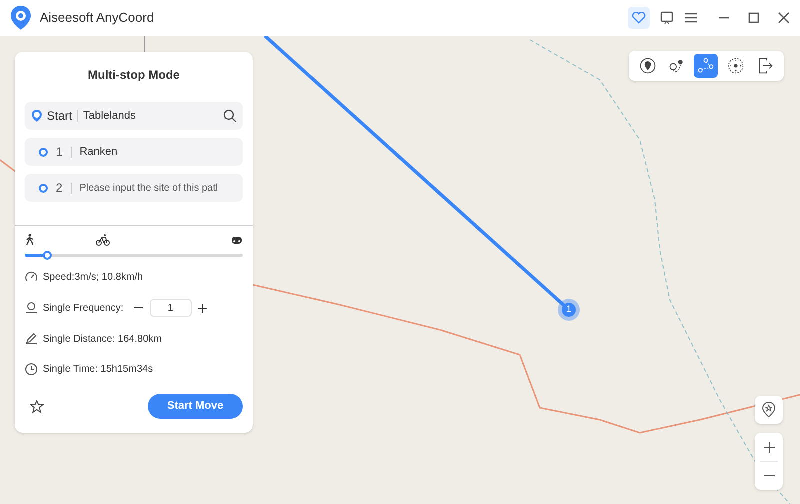 This screenshot has height=504, width=800. I want to click on location-pin-logo-icon, so click(21, 18).